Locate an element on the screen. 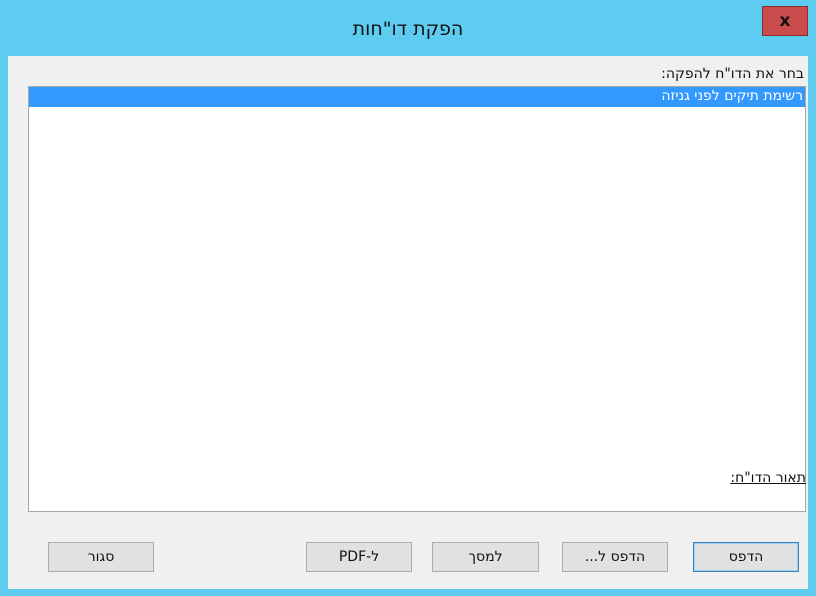 This screenshot has width=816, height=596. select-report-label: בחר את הדו"ח להפקה: is located at coordinates (732, 74).